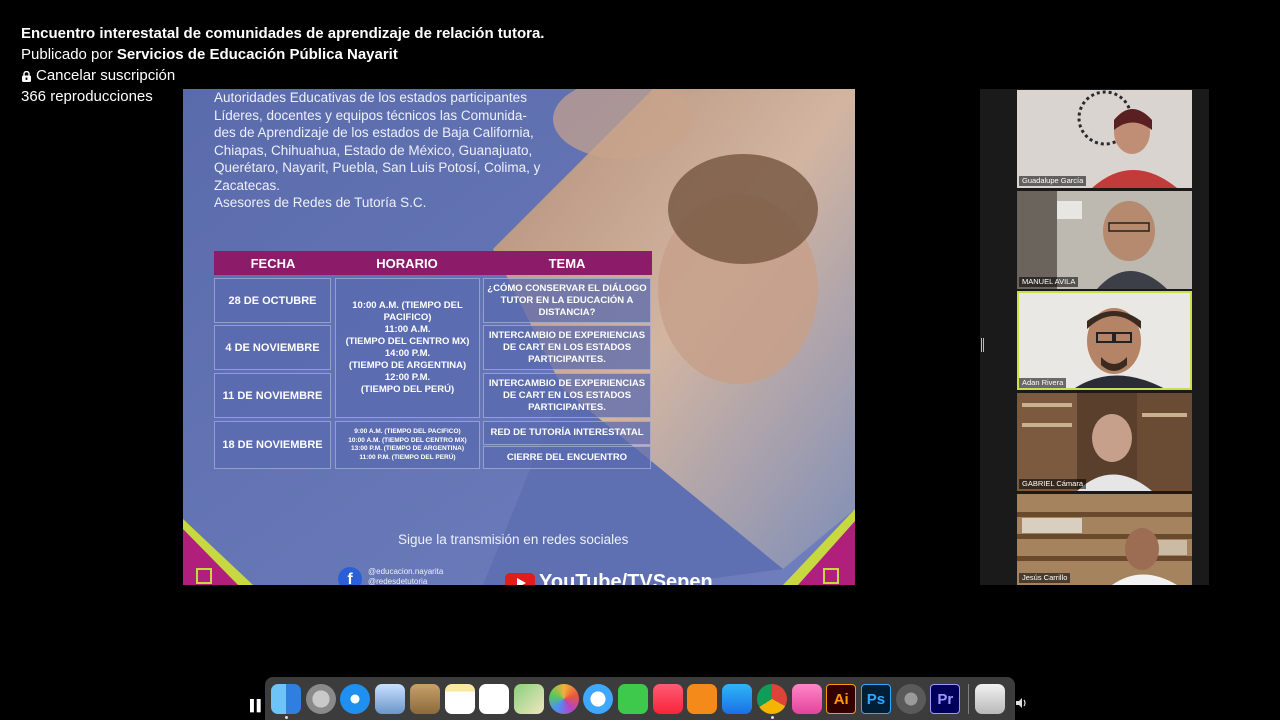 The height and width of the screenshot is (720, 1280). I want to click on participant-tile: Guadalupe García, so click(1104, 139).